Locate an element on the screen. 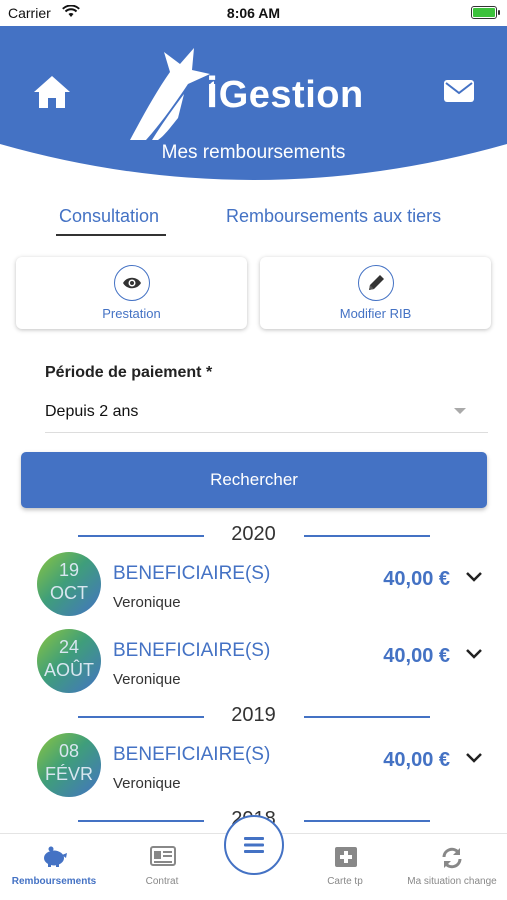 Image resolution: width=507 pixels, height=900 pixels. refresh-icon is located at coordinates (452, 858).